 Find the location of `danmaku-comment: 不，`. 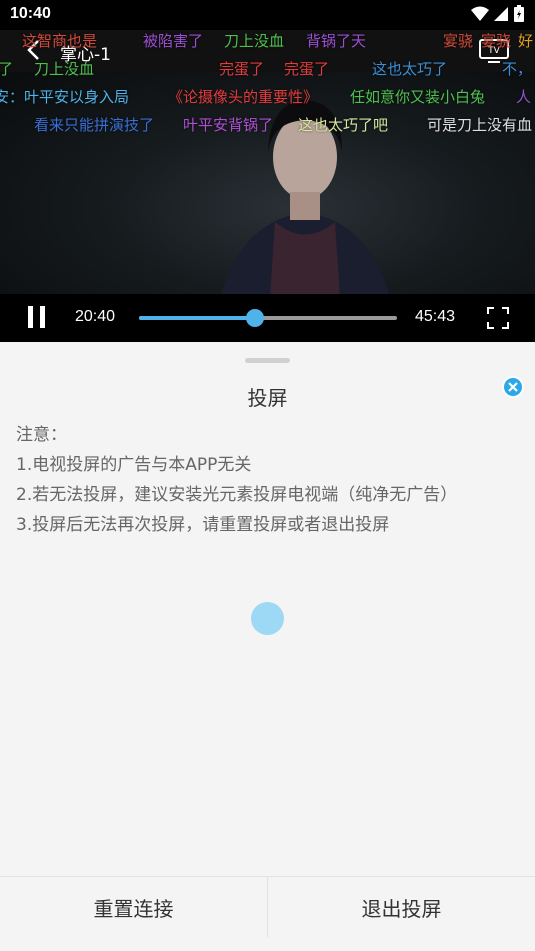

danmaku-comment: 不， is located at coordinates (517, 69).